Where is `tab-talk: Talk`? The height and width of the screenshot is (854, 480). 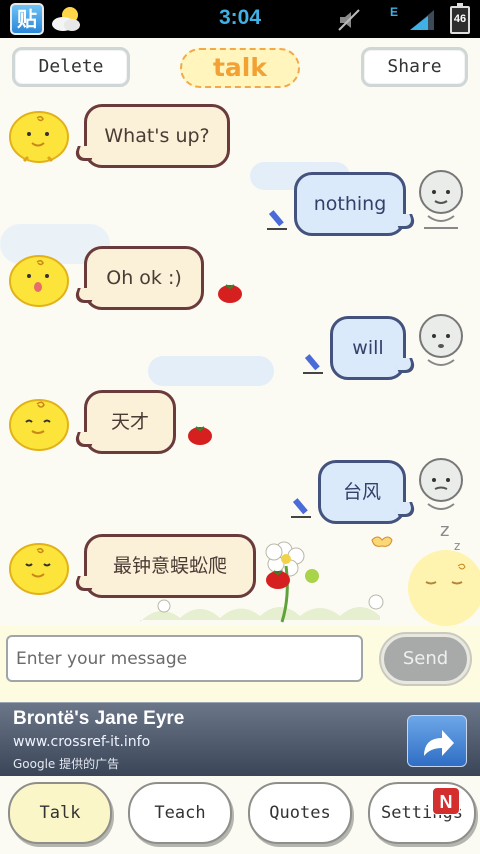 tab-talk: Talk is located at coordinates (60, 813).